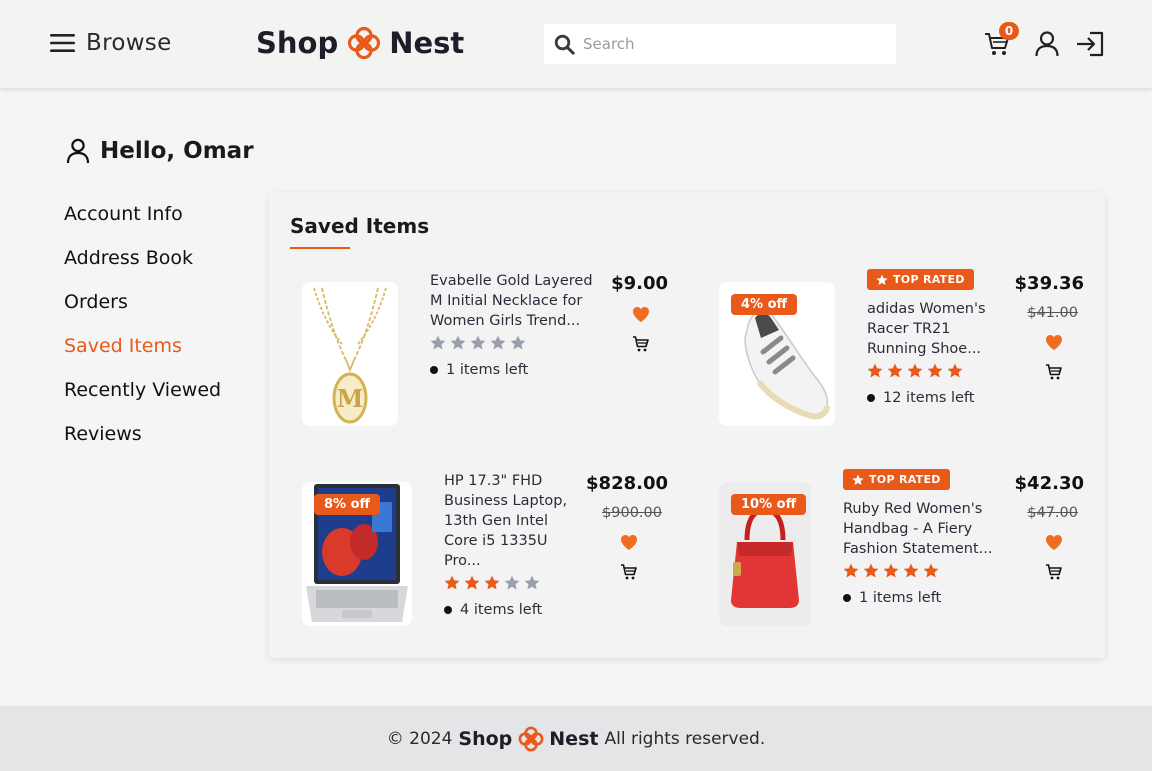  What do you see at coordinates (129, 43) in the screenshot?
I see `browse-label: Browse` at bounding box center [129, 43].